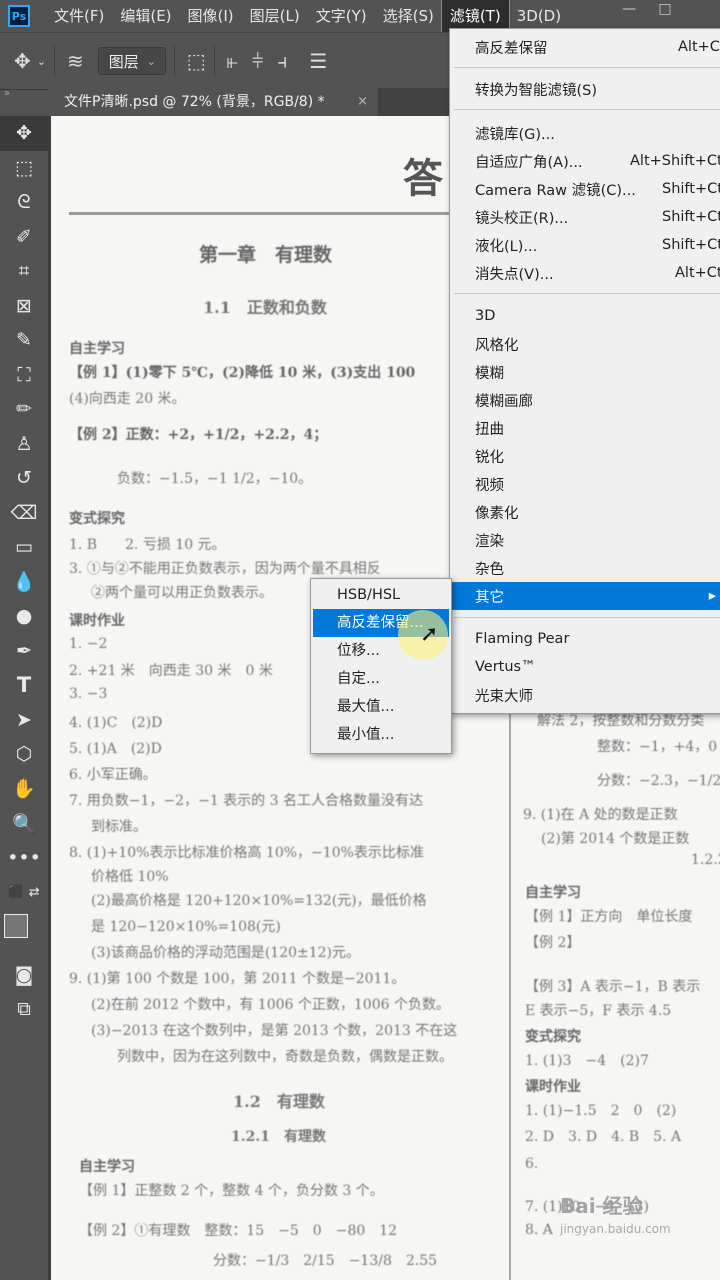 This screenshot has height=1280, width=720. I want to click on menu-item-high-pass-repeat: 高反差保留 Alt+C, so click(585, 47).